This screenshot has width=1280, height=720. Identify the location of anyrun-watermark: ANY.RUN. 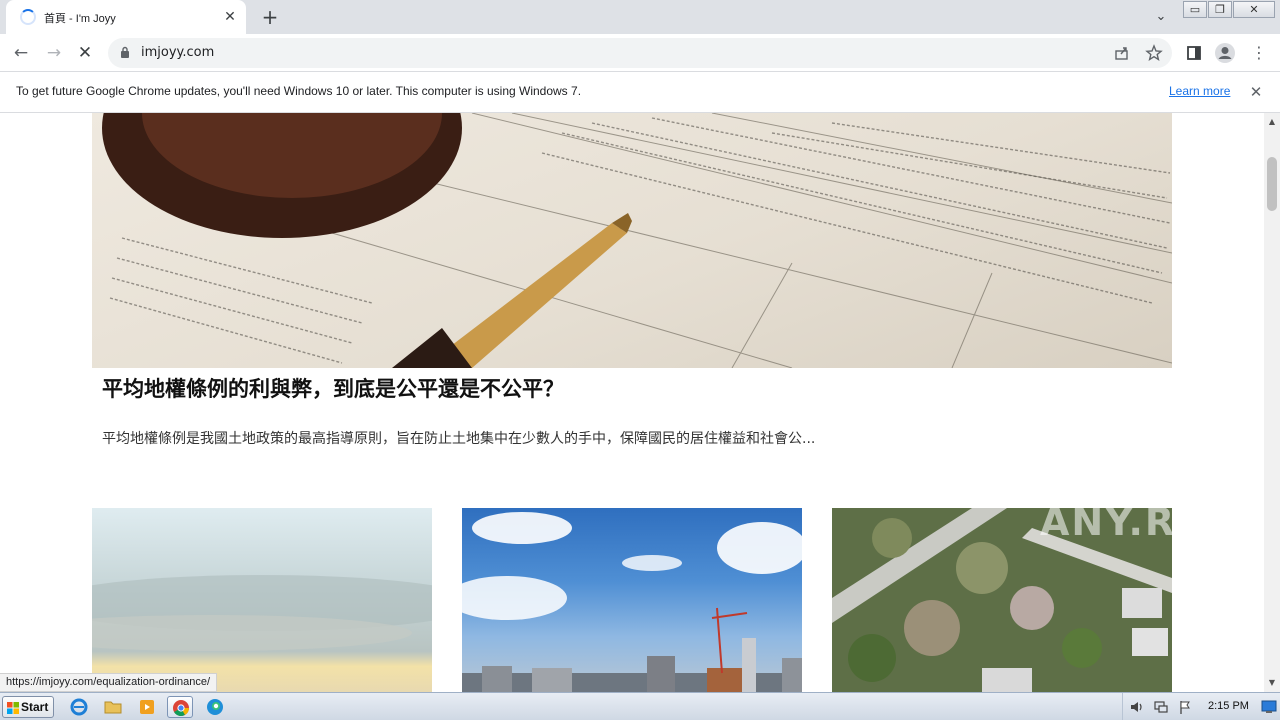
(1141, 522).